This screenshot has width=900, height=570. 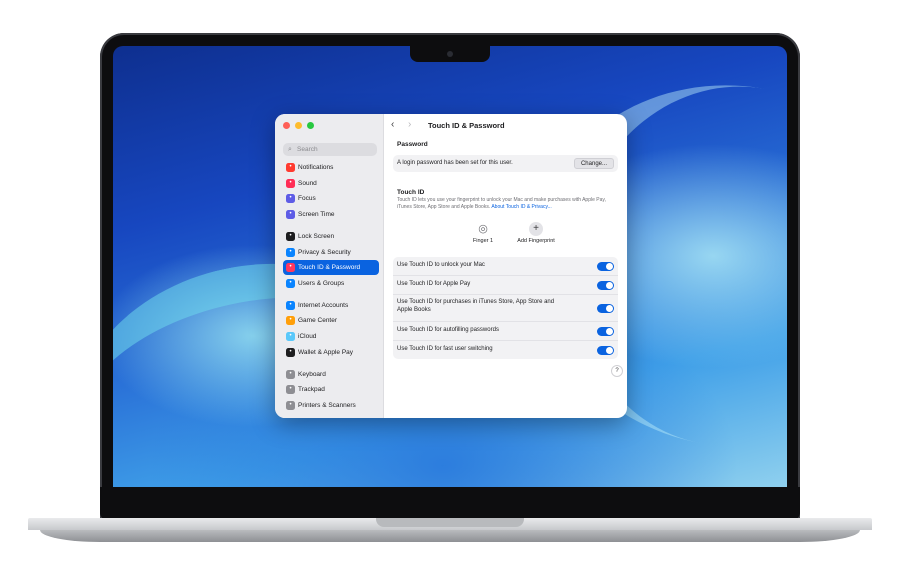 I want to click on sidebar-item-label: Screen Time, so click(x=316, y=214).